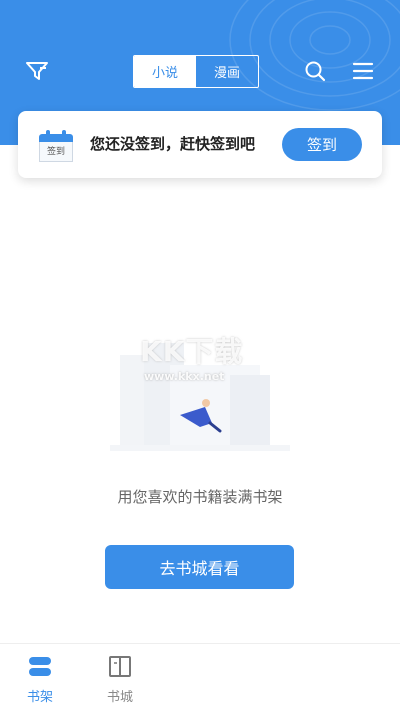 The image size is (400, 712). Describe the element at coordinates (227, 71) in the screenshot. I see `tab-comic: 漫画` at that location.